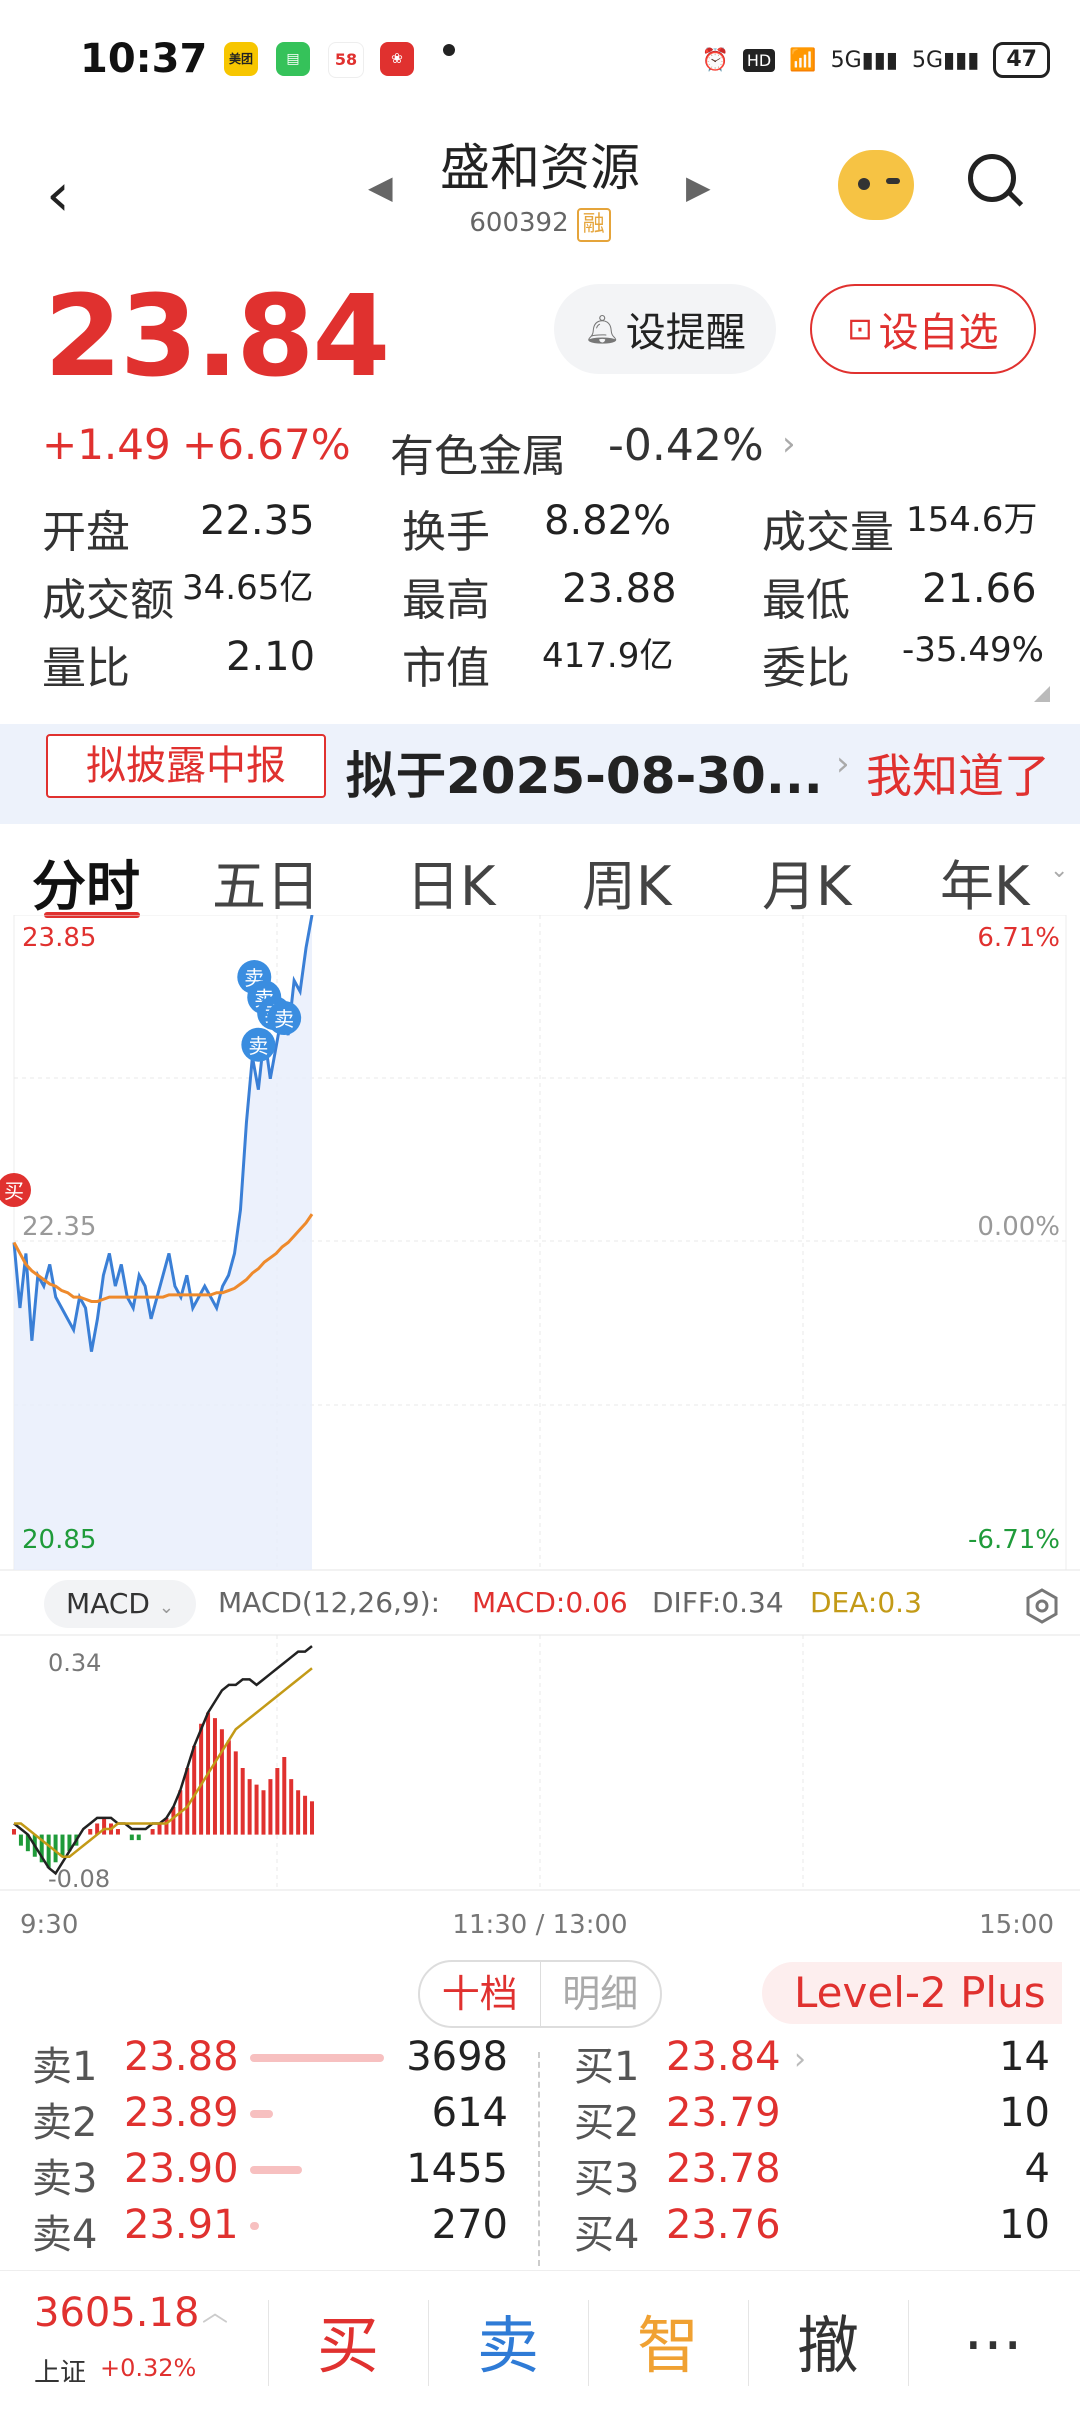 The width and height of the screenshot is (1080, 2413). What do you see at coordinates (65, 2123) in the screenshot?
I see `ask-label: 卖2` at bounding box center [65, 2123].